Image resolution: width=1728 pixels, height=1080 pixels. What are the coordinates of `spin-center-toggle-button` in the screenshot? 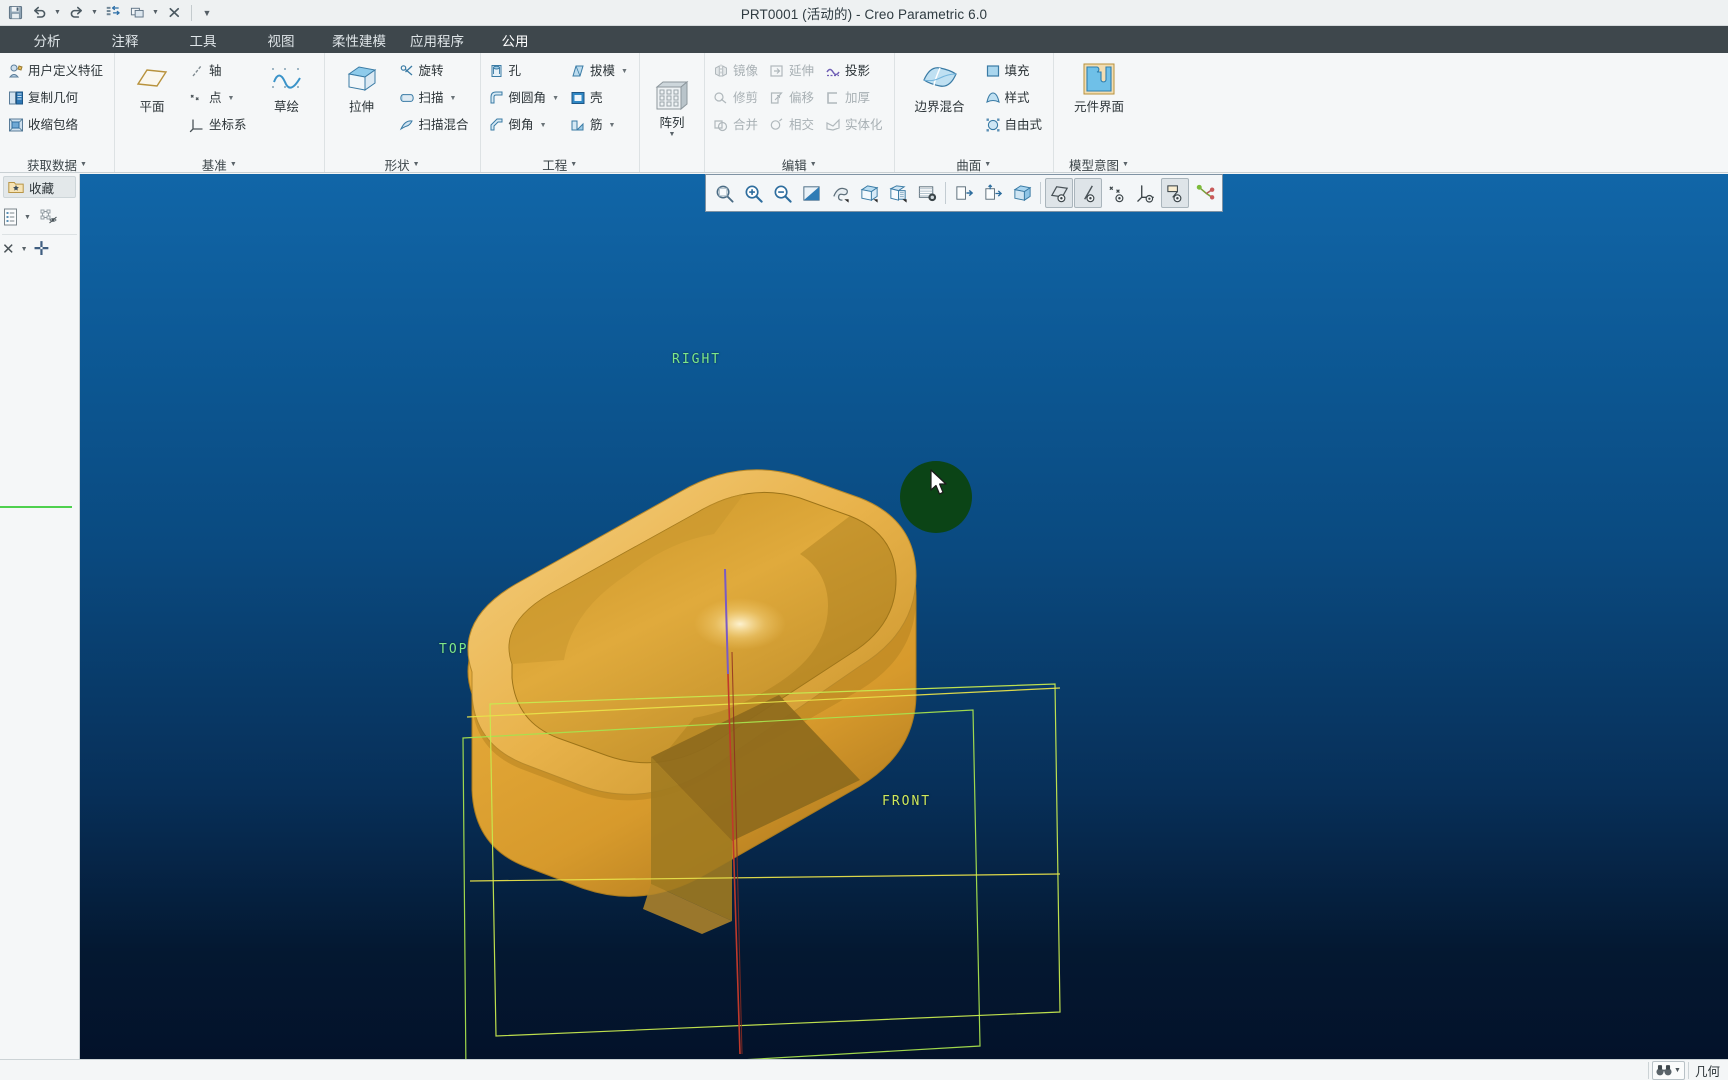 It's located at (1204, 193).